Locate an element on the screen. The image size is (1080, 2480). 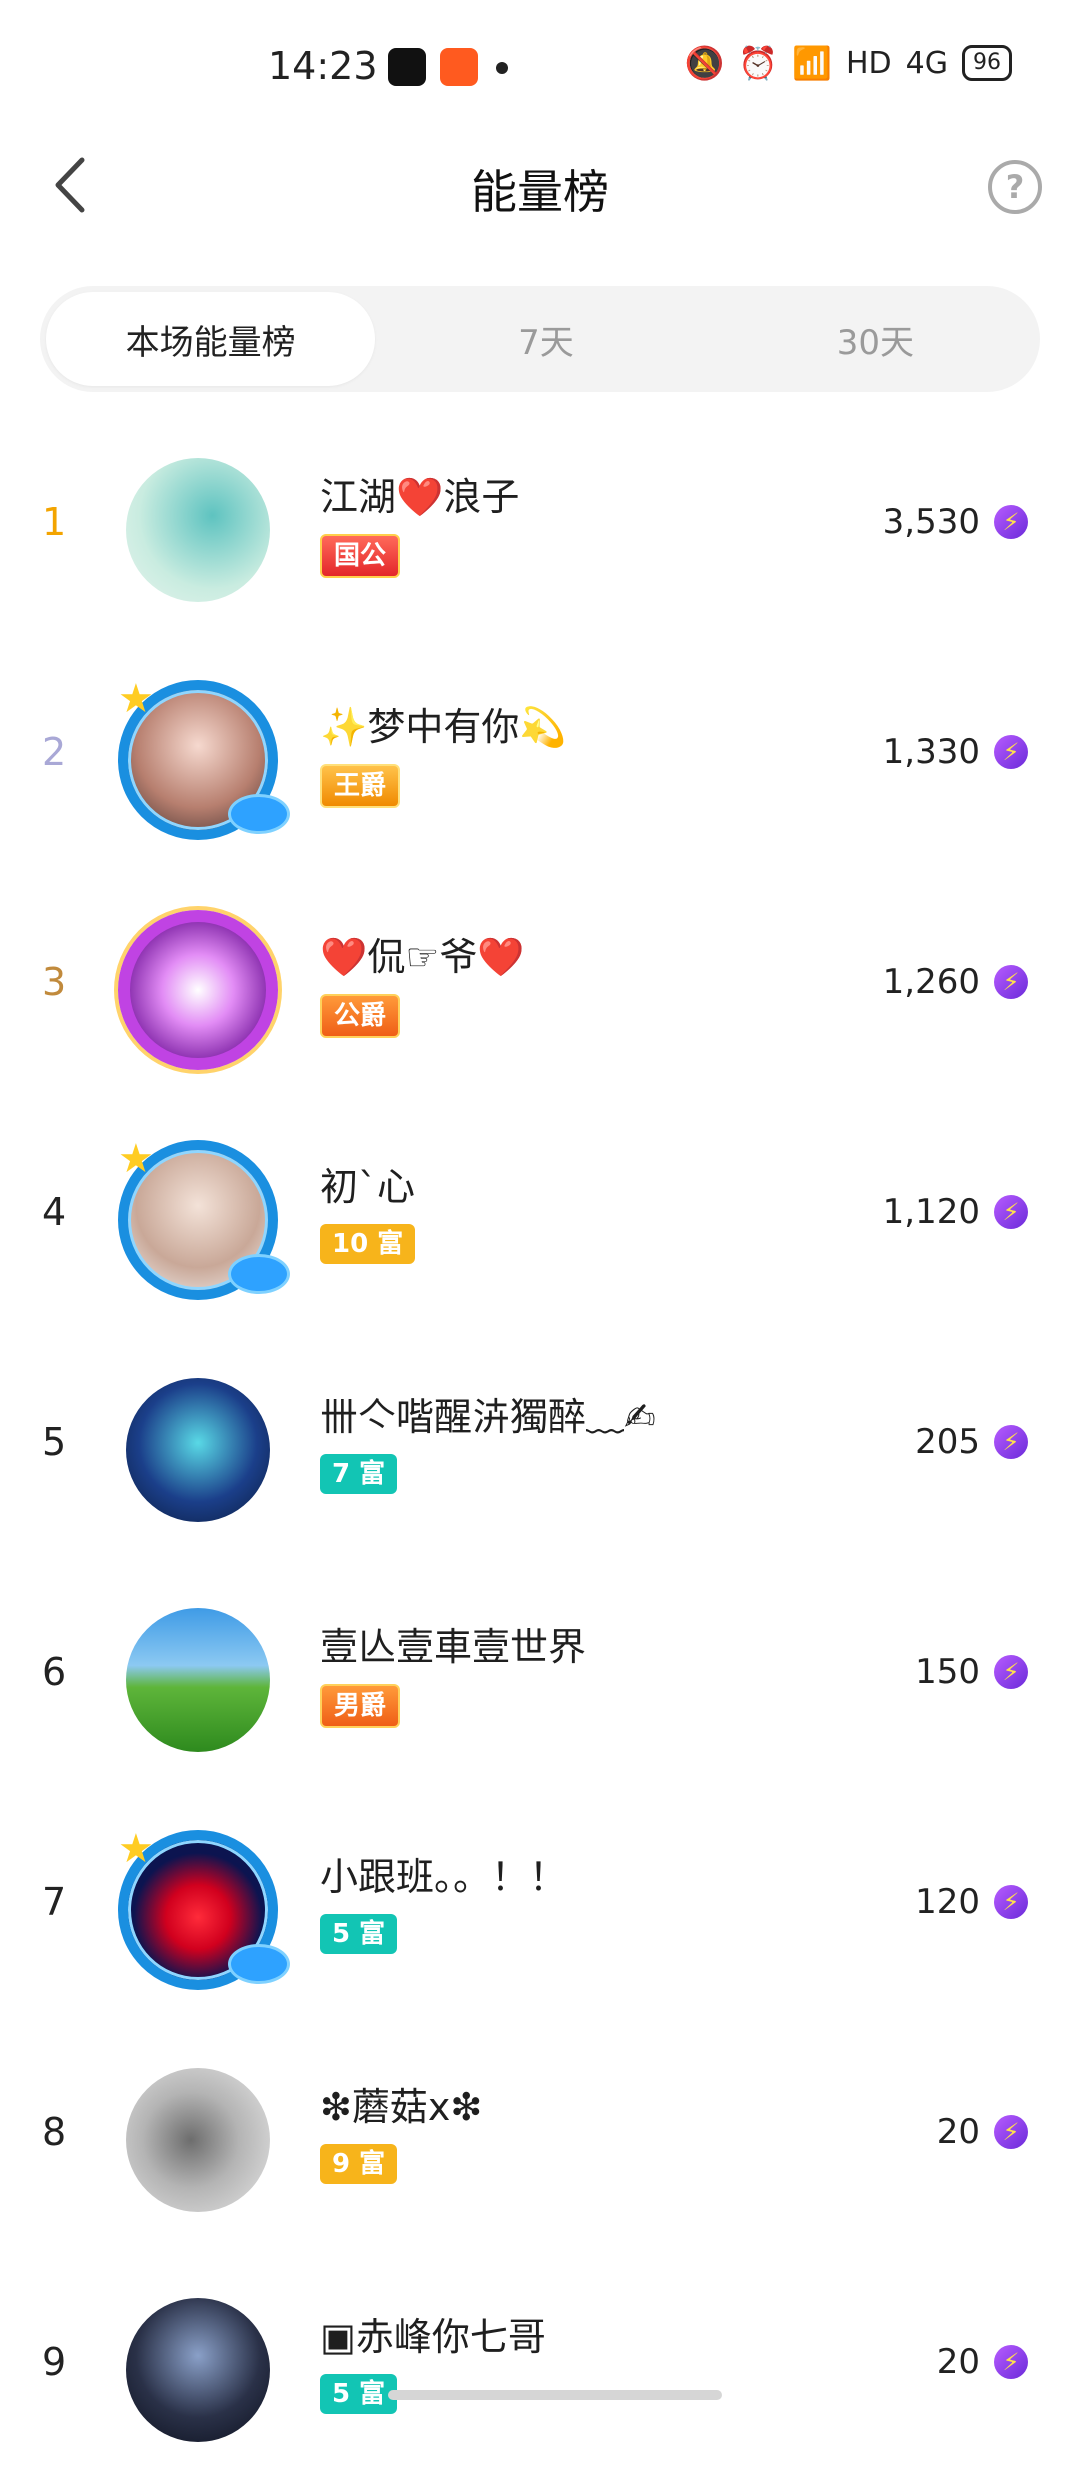
user-name: 壹亾壹車壹世界 is located at coordinates (453, 1647).